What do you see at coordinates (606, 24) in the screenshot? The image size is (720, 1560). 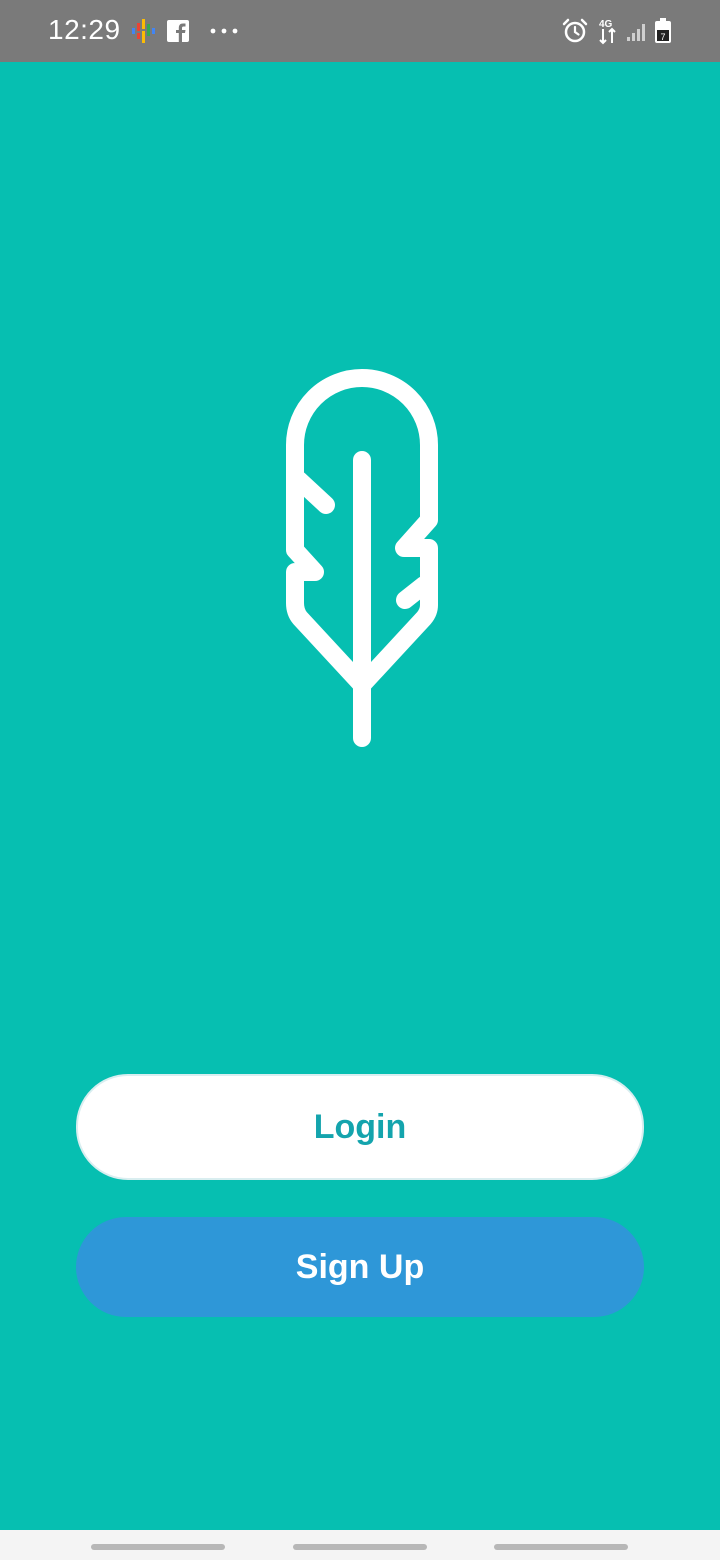 I see `svg-text: 4G` at bounding box center [606, 24].